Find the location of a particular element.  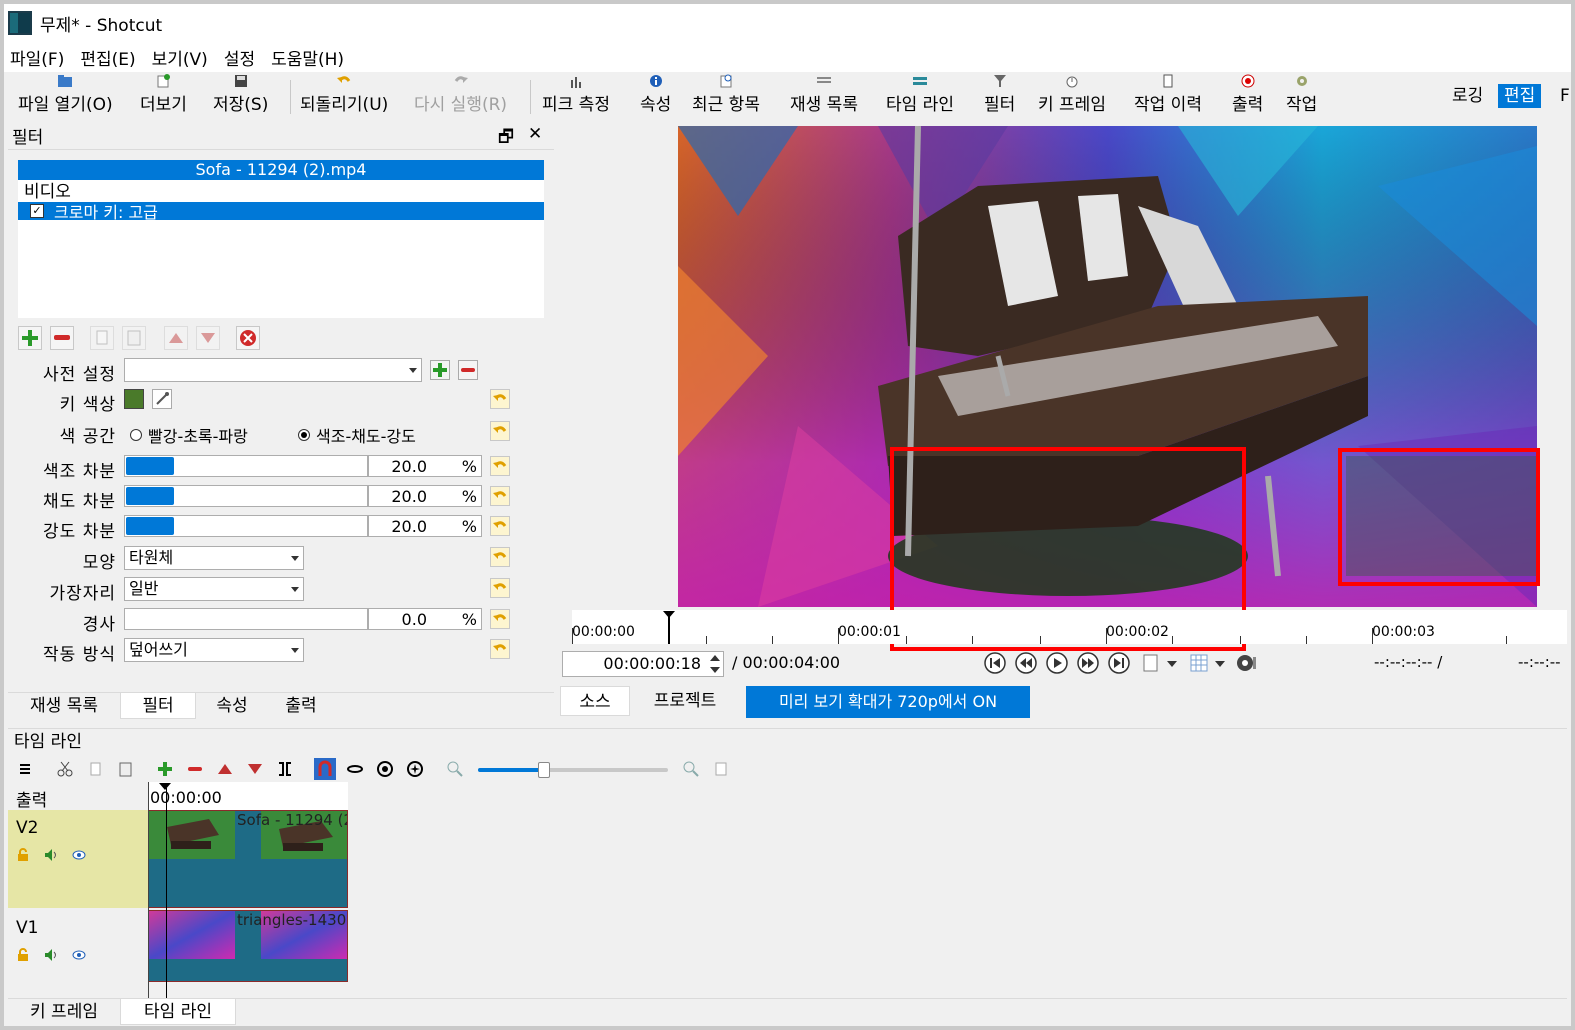

menu-icon is located at coordinates (25, 769).